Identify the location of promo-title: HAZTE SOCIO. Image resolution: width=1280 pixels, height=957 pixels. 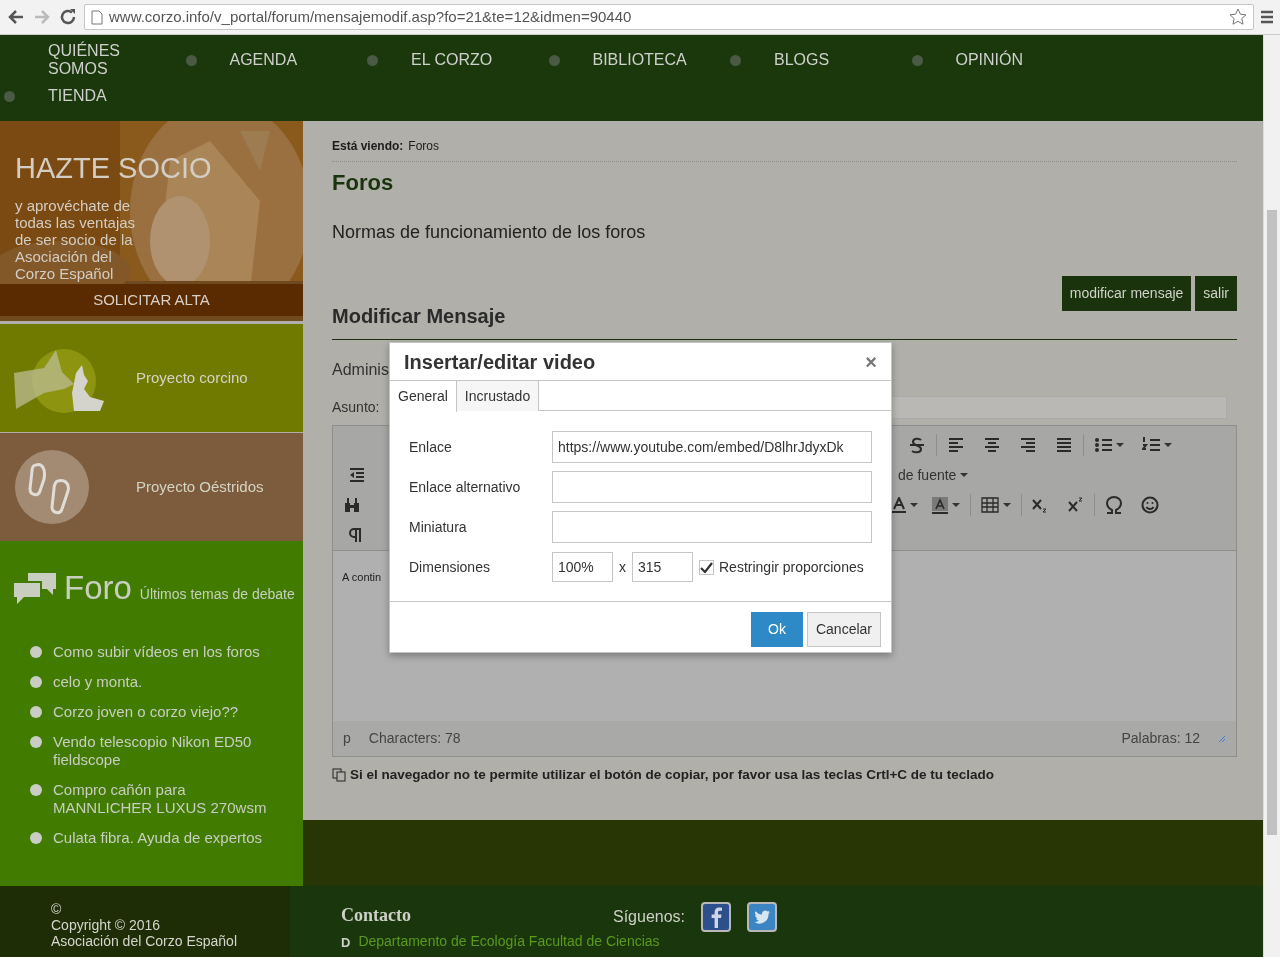
(114, 168).